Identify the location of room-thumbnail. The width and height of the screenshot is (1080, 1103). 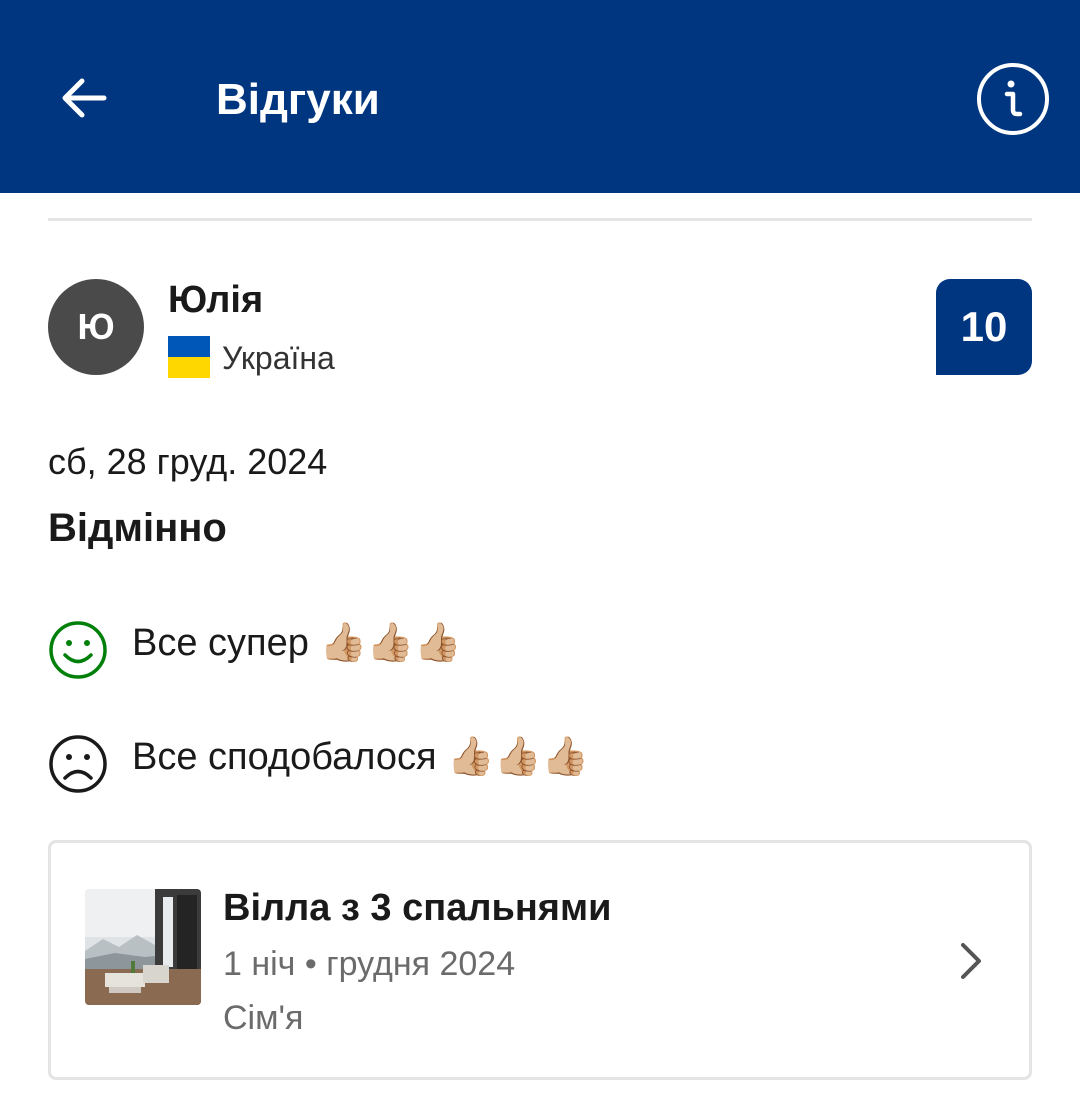
(143, 947).